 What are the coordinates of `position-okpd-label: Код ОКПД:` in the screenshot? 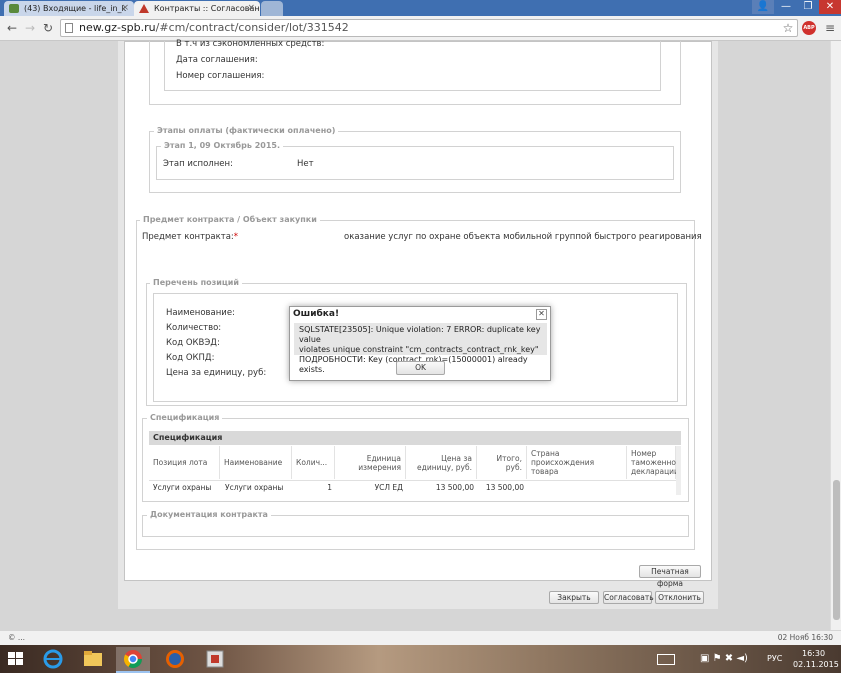 It's located at (190, 358).